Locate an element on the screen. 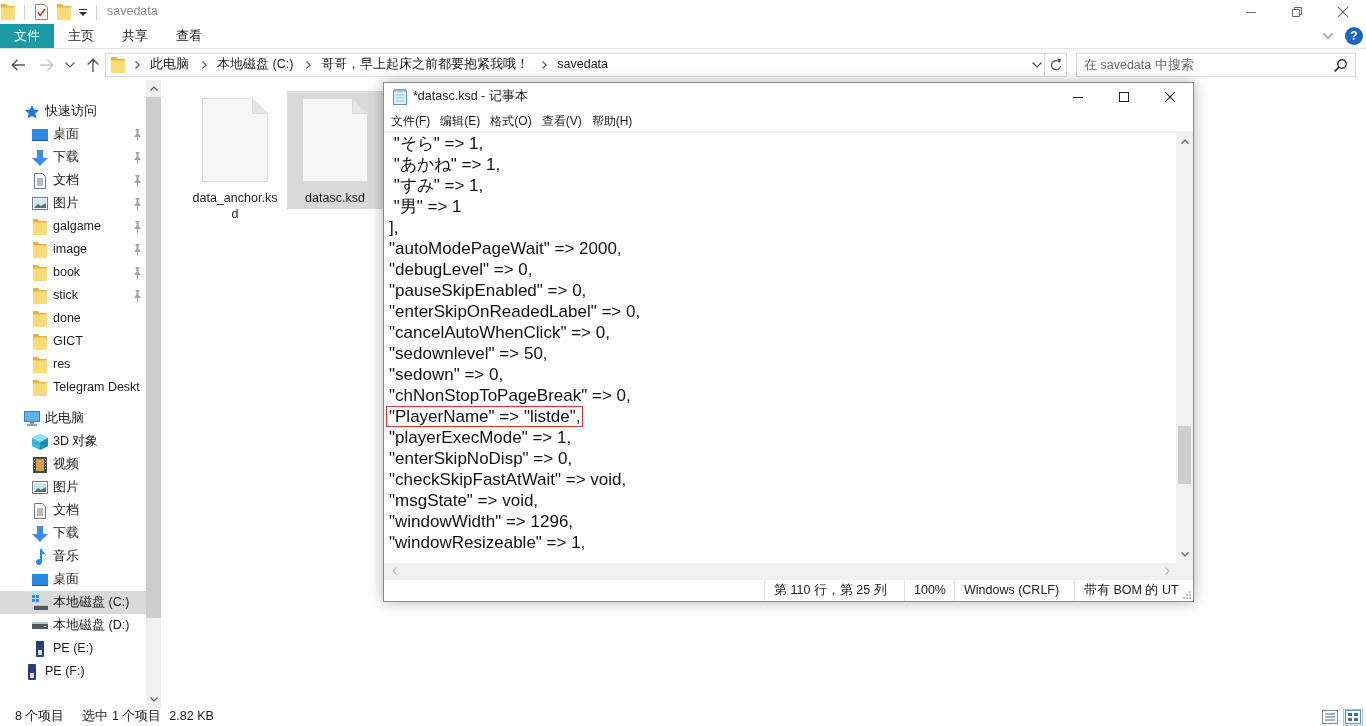 This screenshot has height=726, width=1366. text-line: ], is located at coordinates (394, 227).